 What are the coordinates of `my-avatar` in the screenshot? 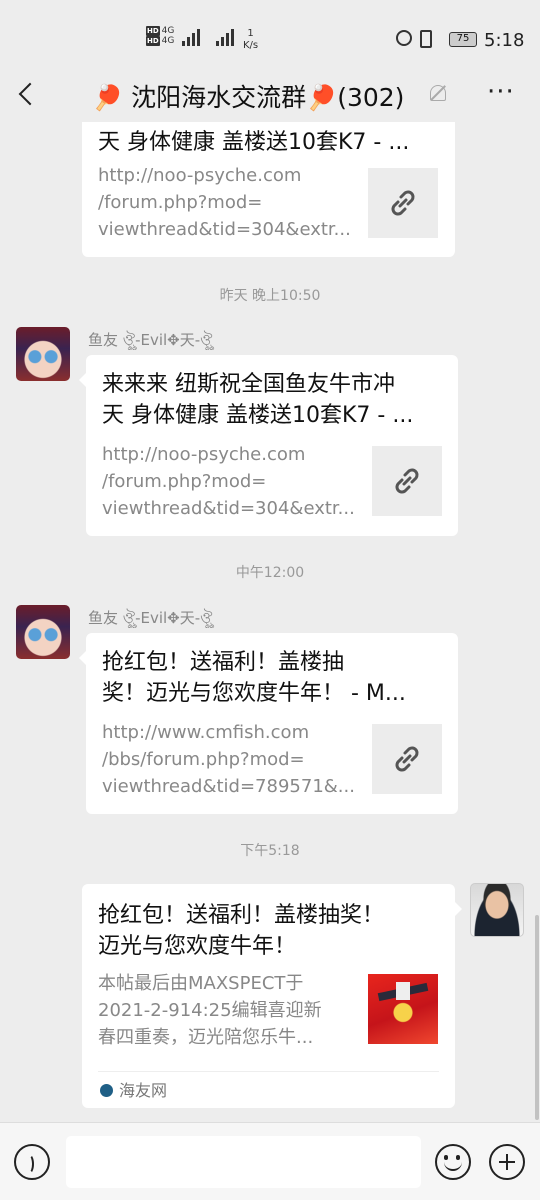 It's located at (497, 910).